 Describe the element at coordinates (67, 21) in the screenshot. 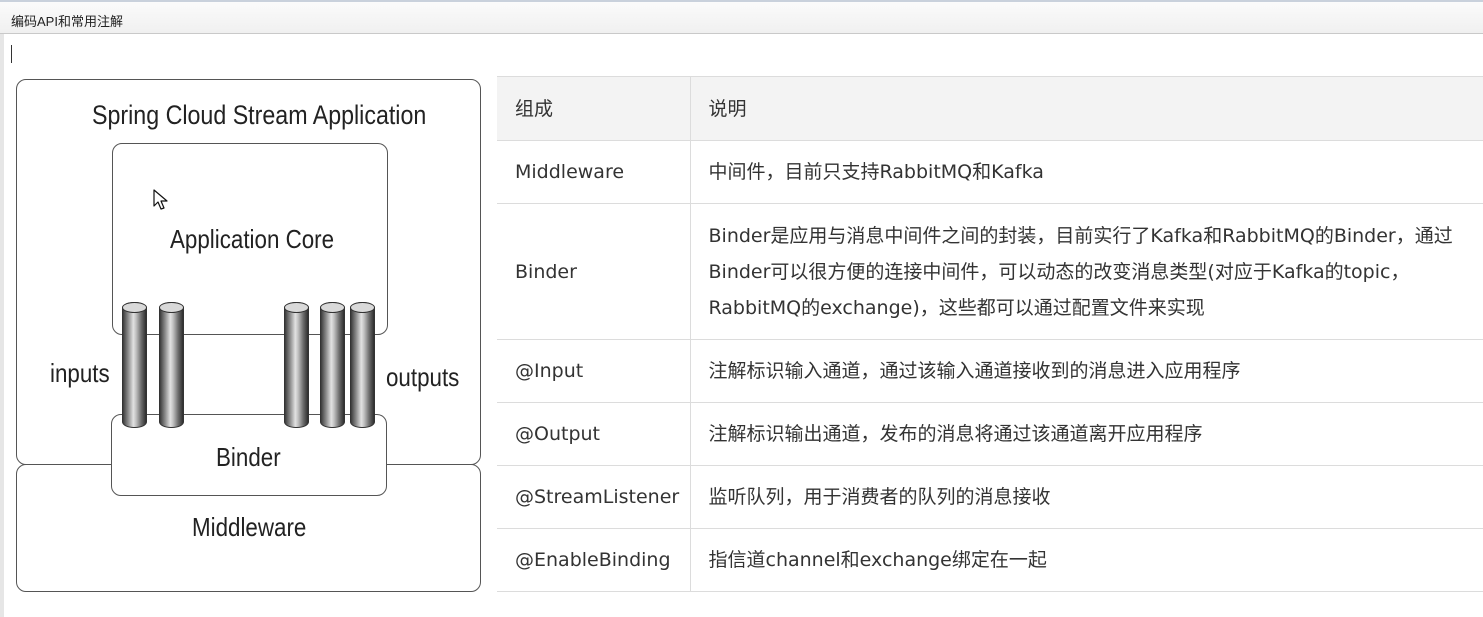

I see `window-title: 编码API和常用注解` at that location.